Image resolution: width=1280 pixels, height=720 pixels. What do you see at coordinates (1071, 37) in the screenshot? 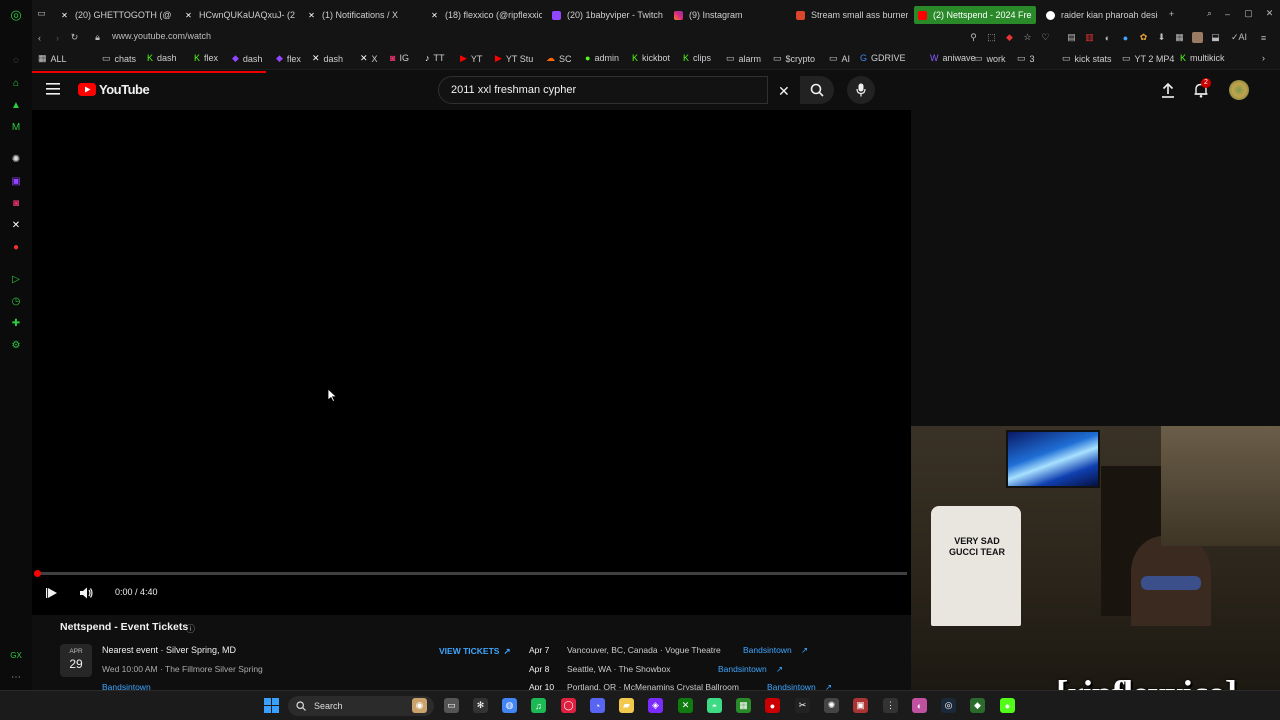
I see `extension-1-icon: ▤` at bounding box center [1071, 37].